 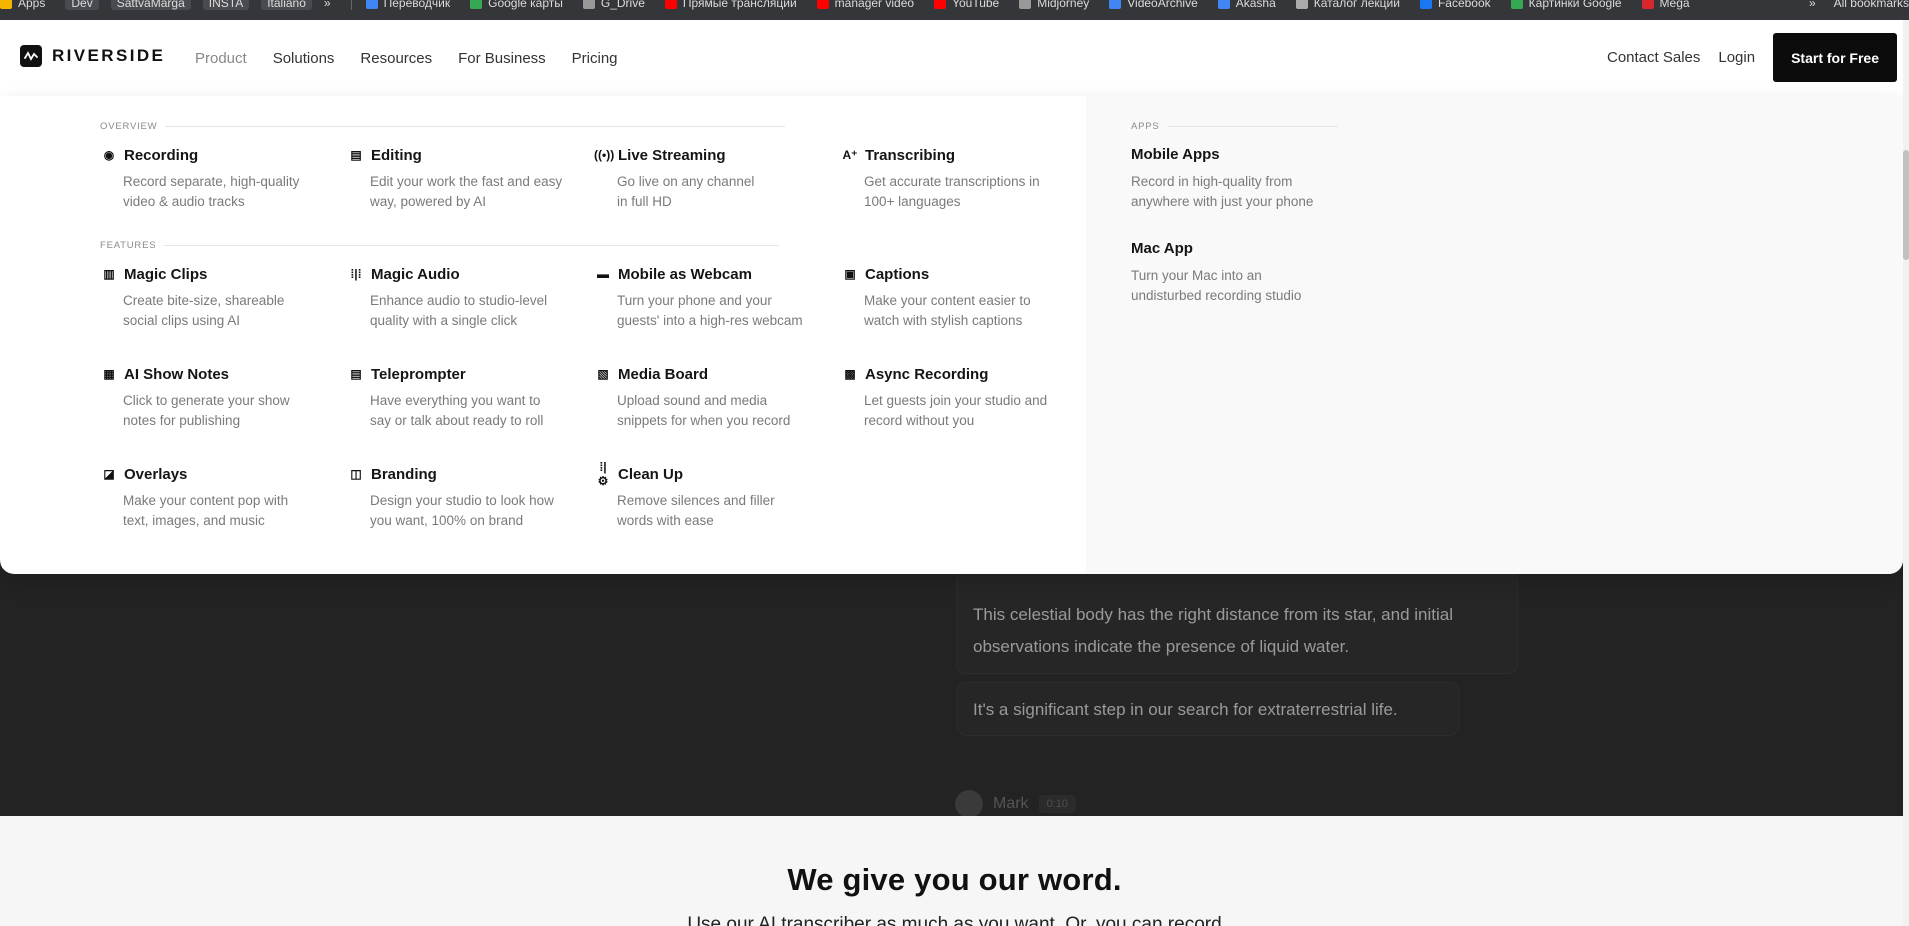 I want to click on menu-item-title-row: ⁞|⚙ Clean Up, so click(x=718, y=474).